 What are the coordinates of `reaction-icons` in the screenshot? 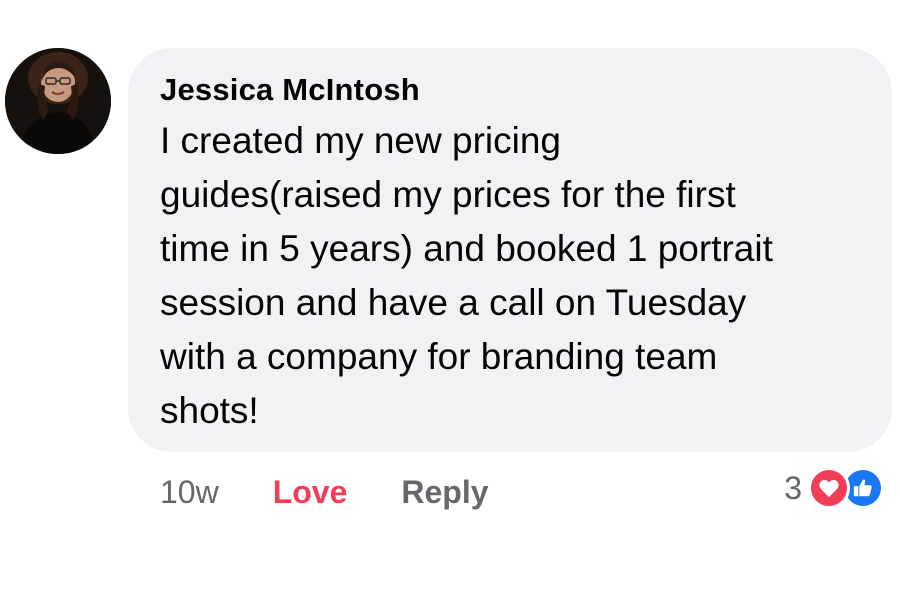 It's located at (850, 488).